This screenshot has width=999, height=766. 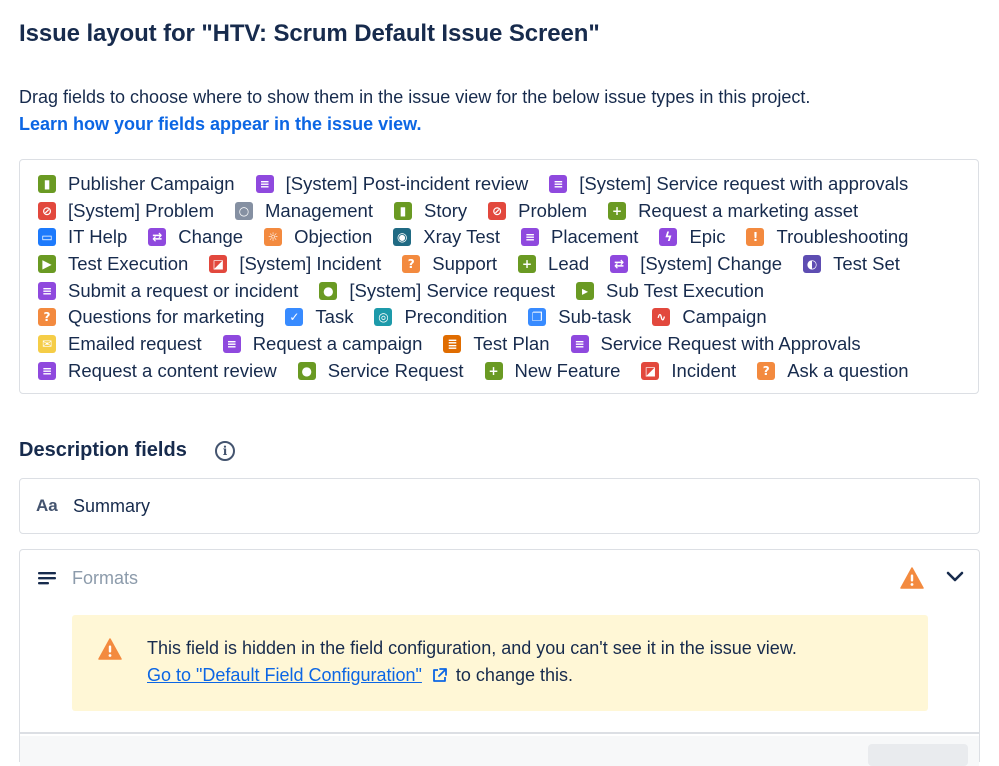 What do you see at coordinates (310, 263) in the screenshot?
I see `issue-type-label: [System] Incident` at bounding box center [310, 263].